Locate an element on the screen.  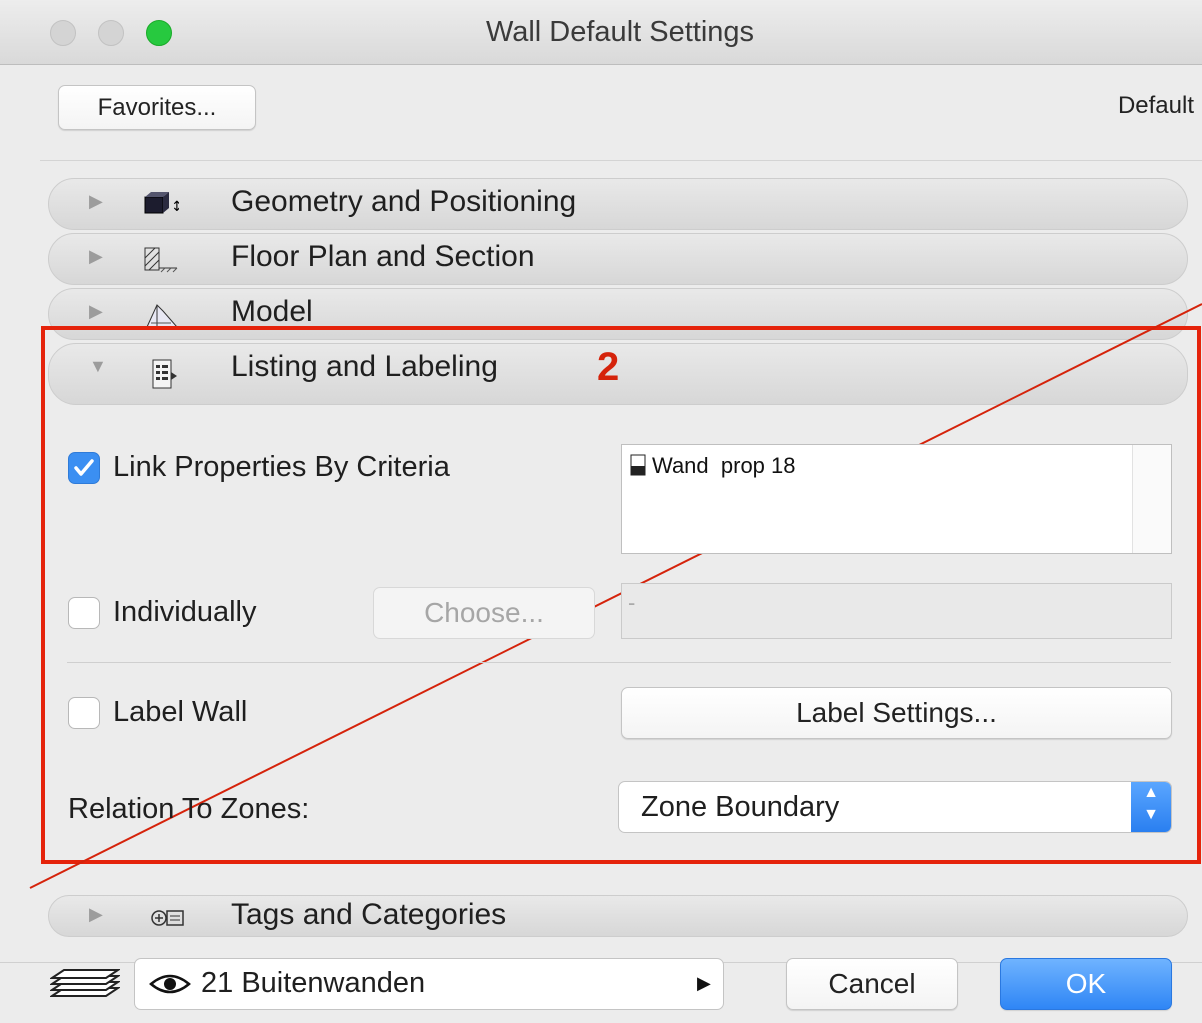
ok-button: OK is located at coordinates (1086, 984).